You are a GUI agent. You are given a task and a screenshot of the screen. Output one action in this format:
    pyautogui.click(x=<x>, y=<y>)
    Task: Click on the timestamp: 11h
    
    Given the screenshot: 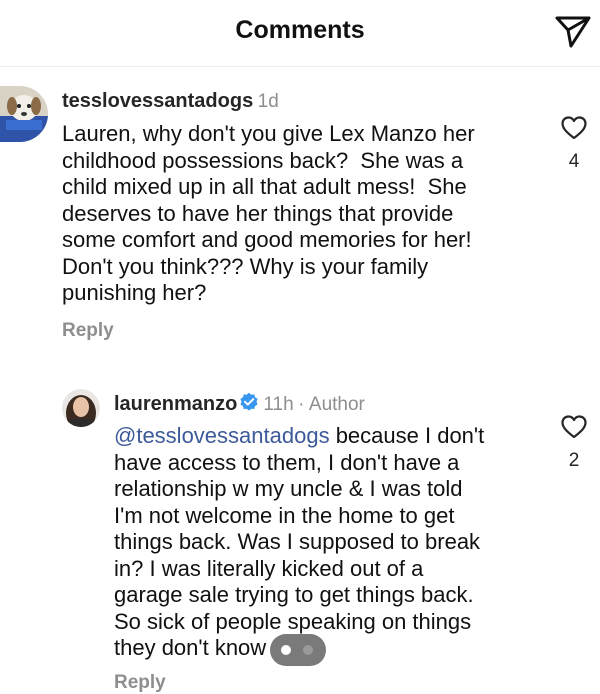 What is the action you would take?
    pyautogui.click(x=278, y=404)
    